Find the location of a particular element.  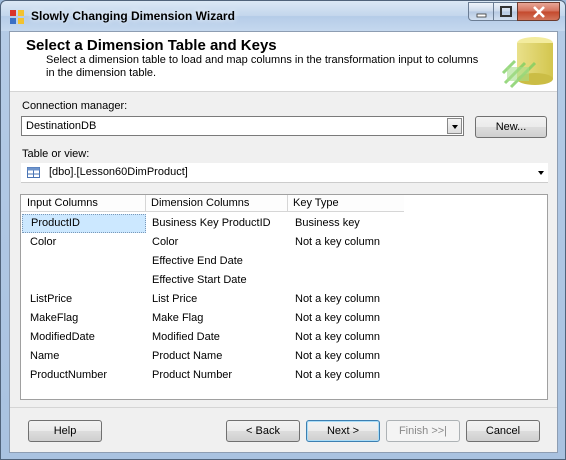

column-header-input: Input Columns is located at coordinates (62, 203).